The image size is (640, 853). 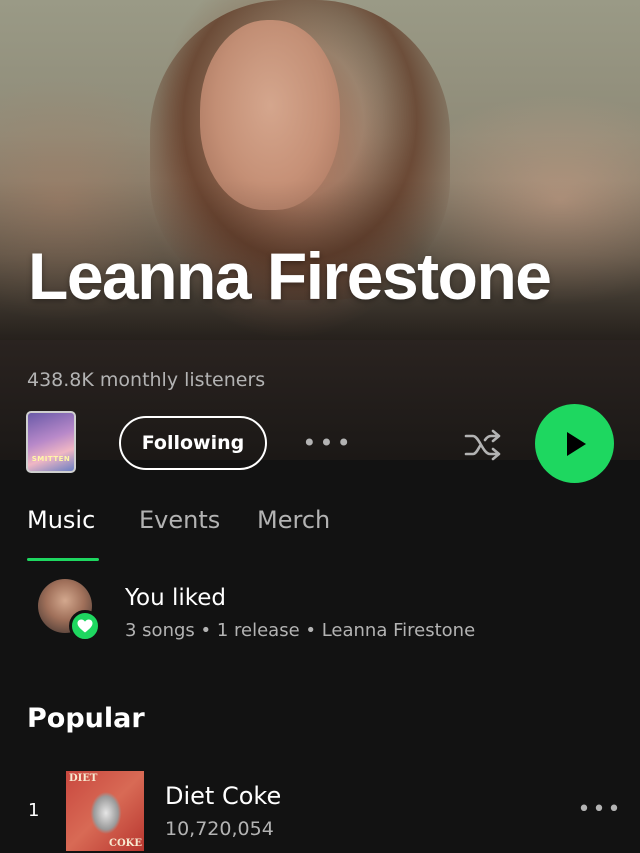 I want to click on heart-icon, so click(x=85, y=626).